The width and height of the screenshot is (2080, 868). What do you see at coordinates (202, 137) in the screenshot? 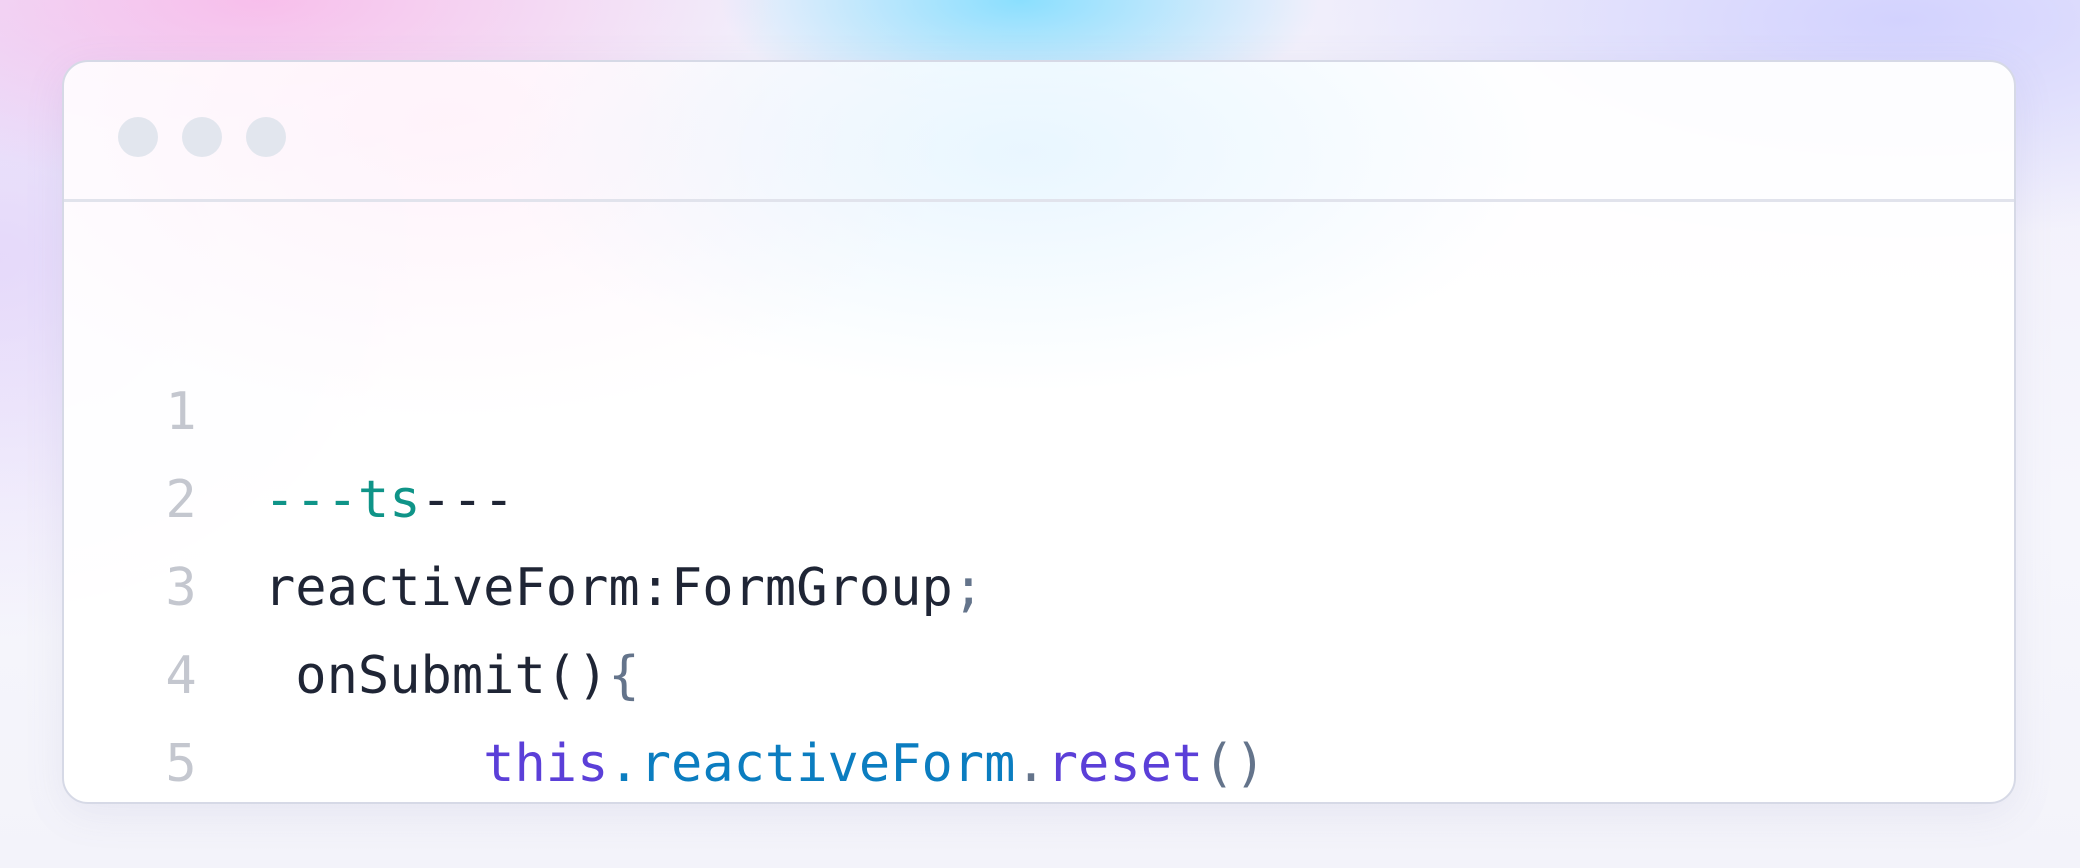
I see `window-minimize-dot-icon` at bounding box center [202, 137].